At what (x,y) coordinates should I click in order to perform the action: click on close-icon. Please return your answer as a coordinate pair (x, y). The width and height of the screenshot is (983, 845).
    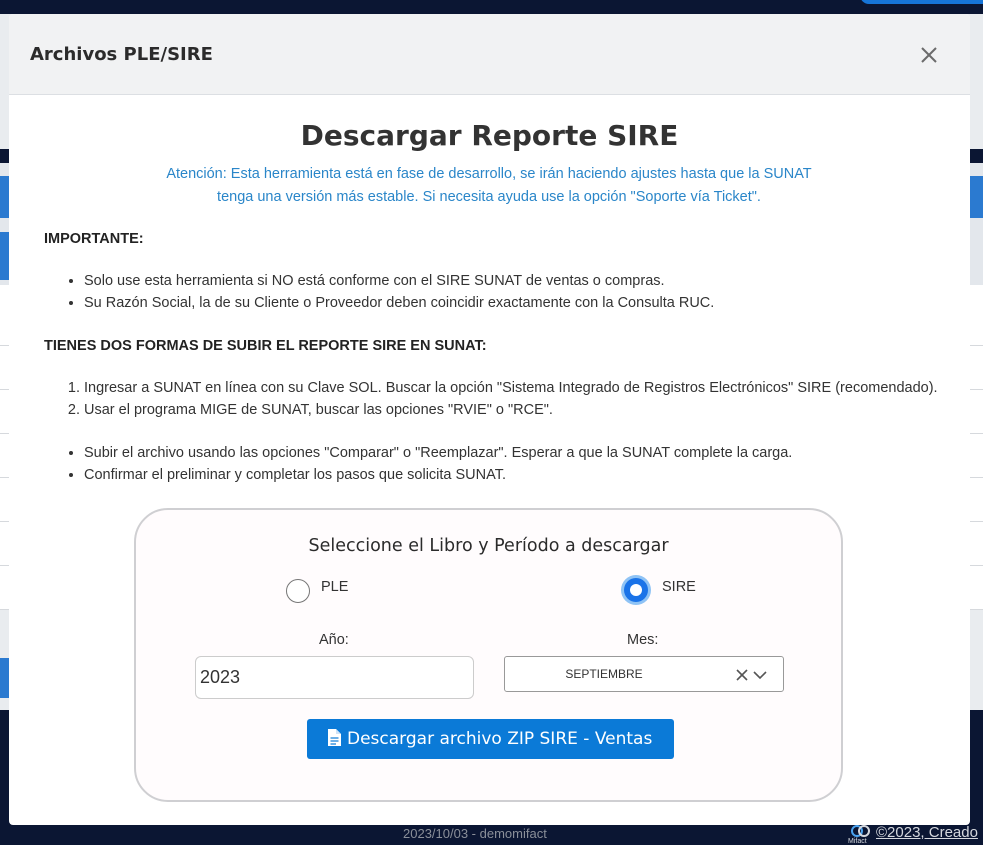
    Looking at the image, I should click on (929, 55).